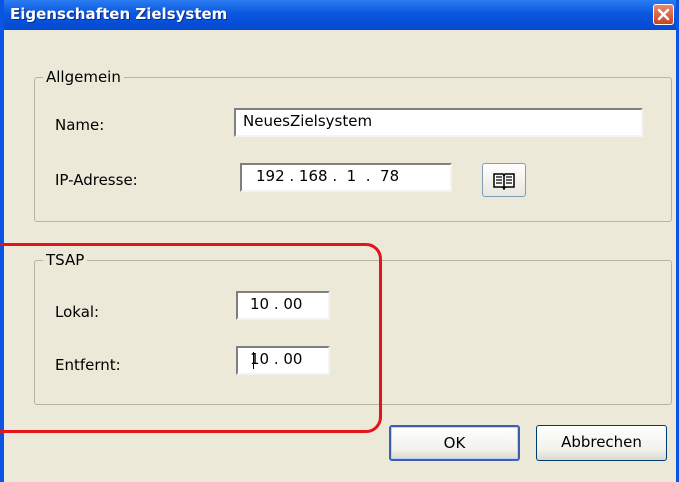 This screenshot has width=679, height=482. I want to click on name-input: NeuesZielsystem, so click(438, 122).